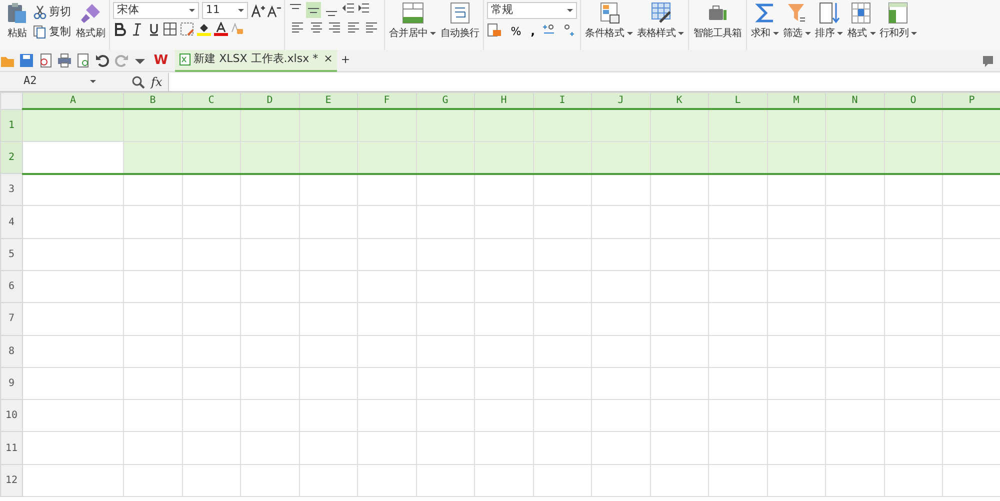 The height and width of the screenshot is (501, 1000). Describe the element at coordinates (737, 100) in the screenshot. I see `column-header: L` at that location.